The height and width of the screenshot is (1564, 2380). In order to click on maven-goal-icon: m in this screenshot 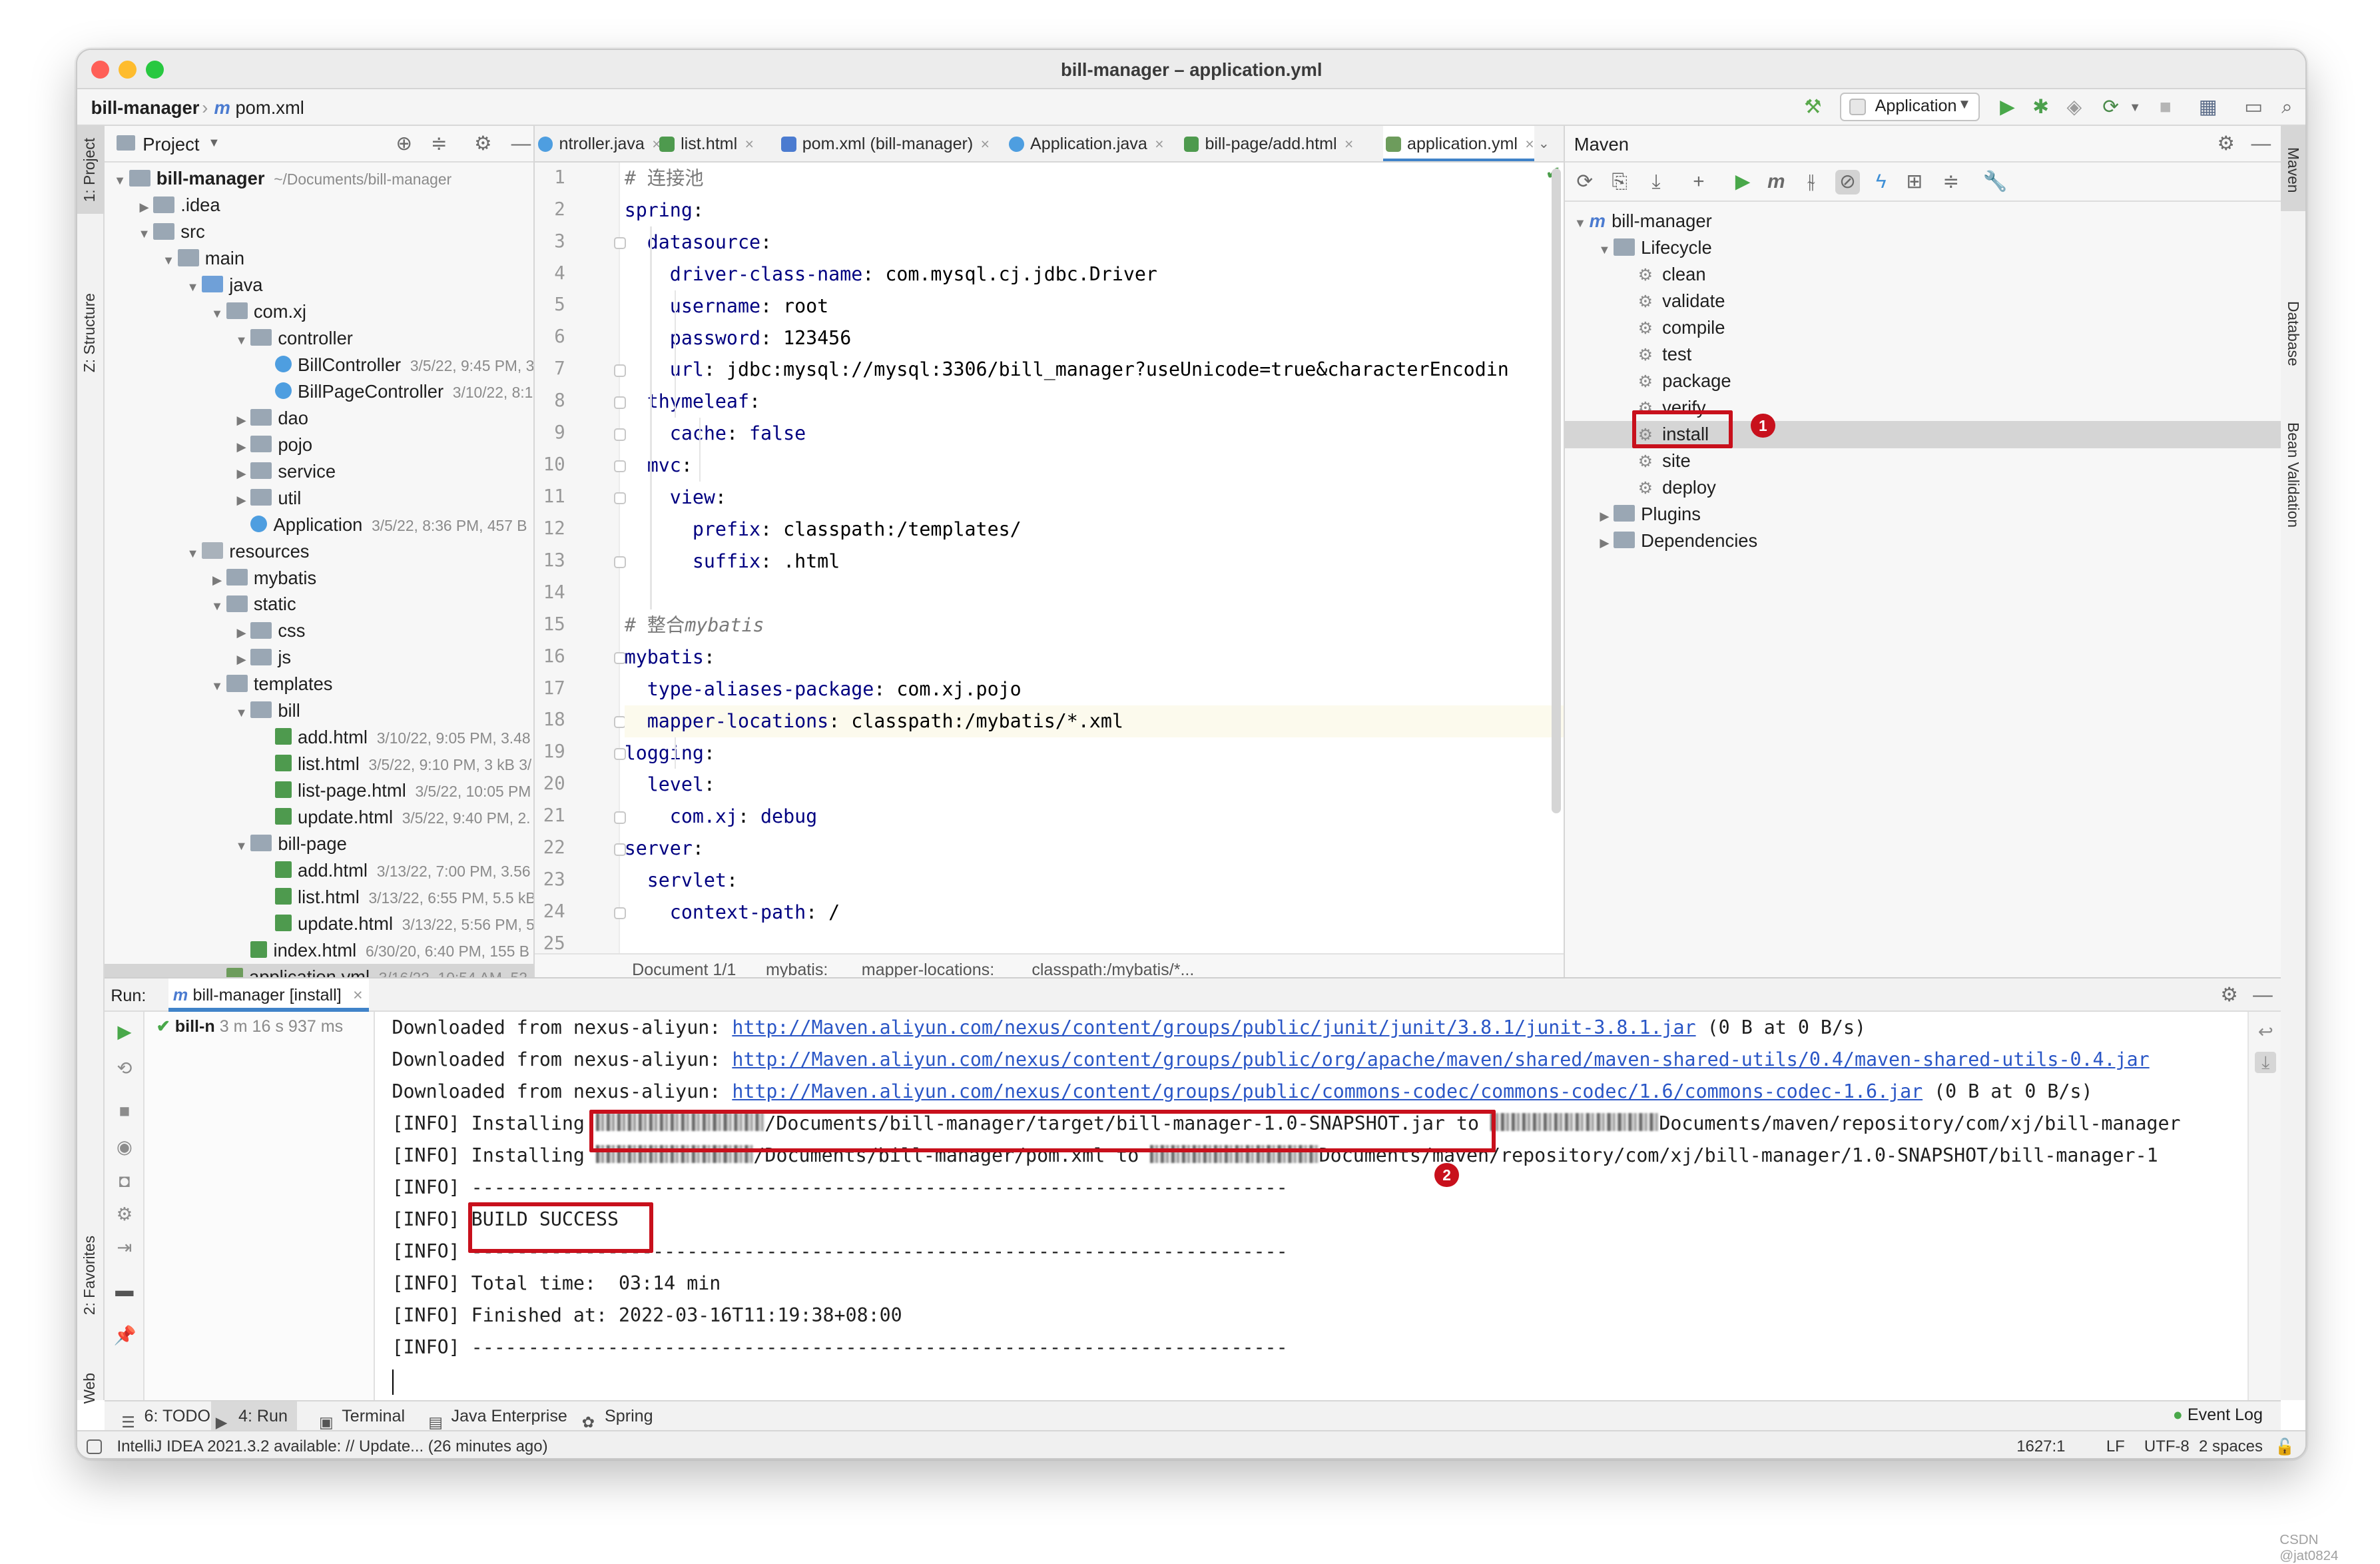, I will do `click(1777, 182)`.